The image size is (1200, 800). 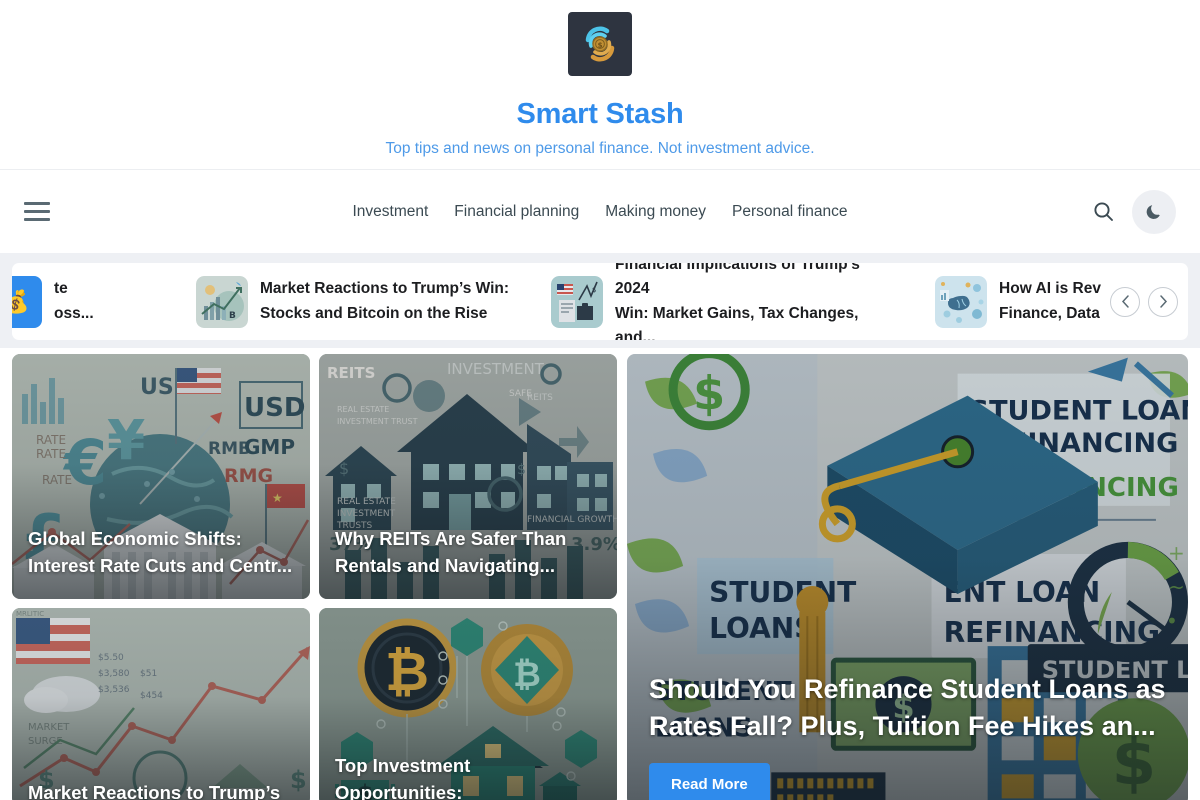 I want to click on flag-briefcase-thumbnail-icon: $, so click(x=577, y=301).